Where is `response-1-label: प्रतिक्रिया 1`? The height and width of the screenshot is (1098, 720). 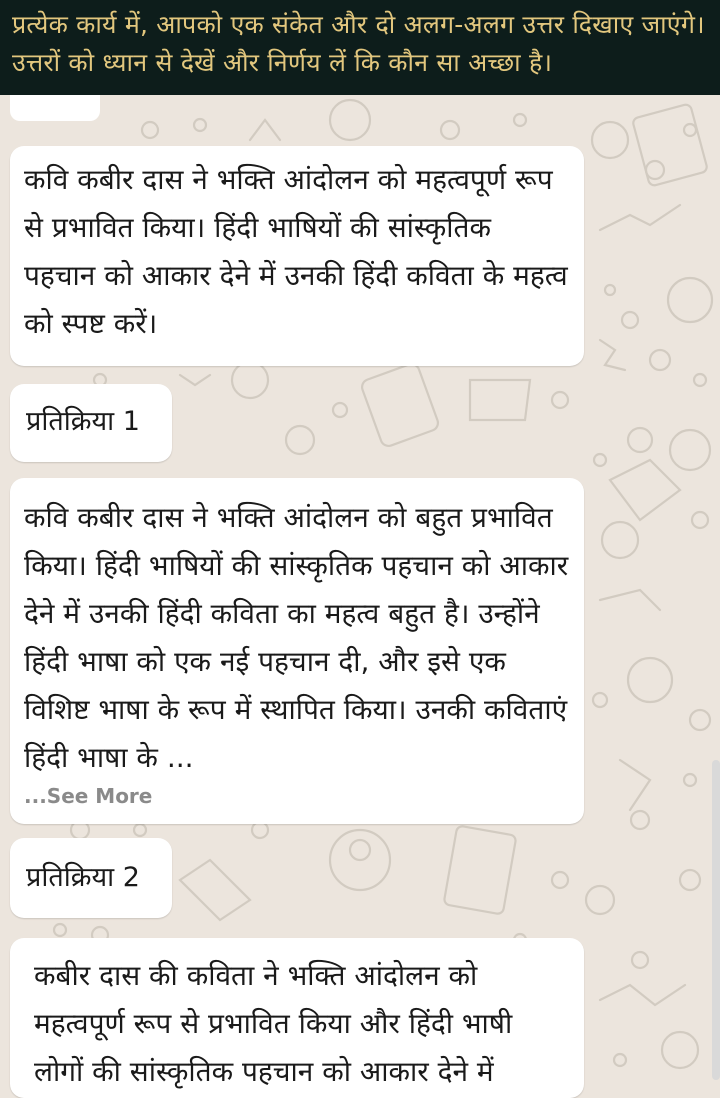
response-1-label: प्रतिक्रिया 1 is located at coordinates (83, 421).